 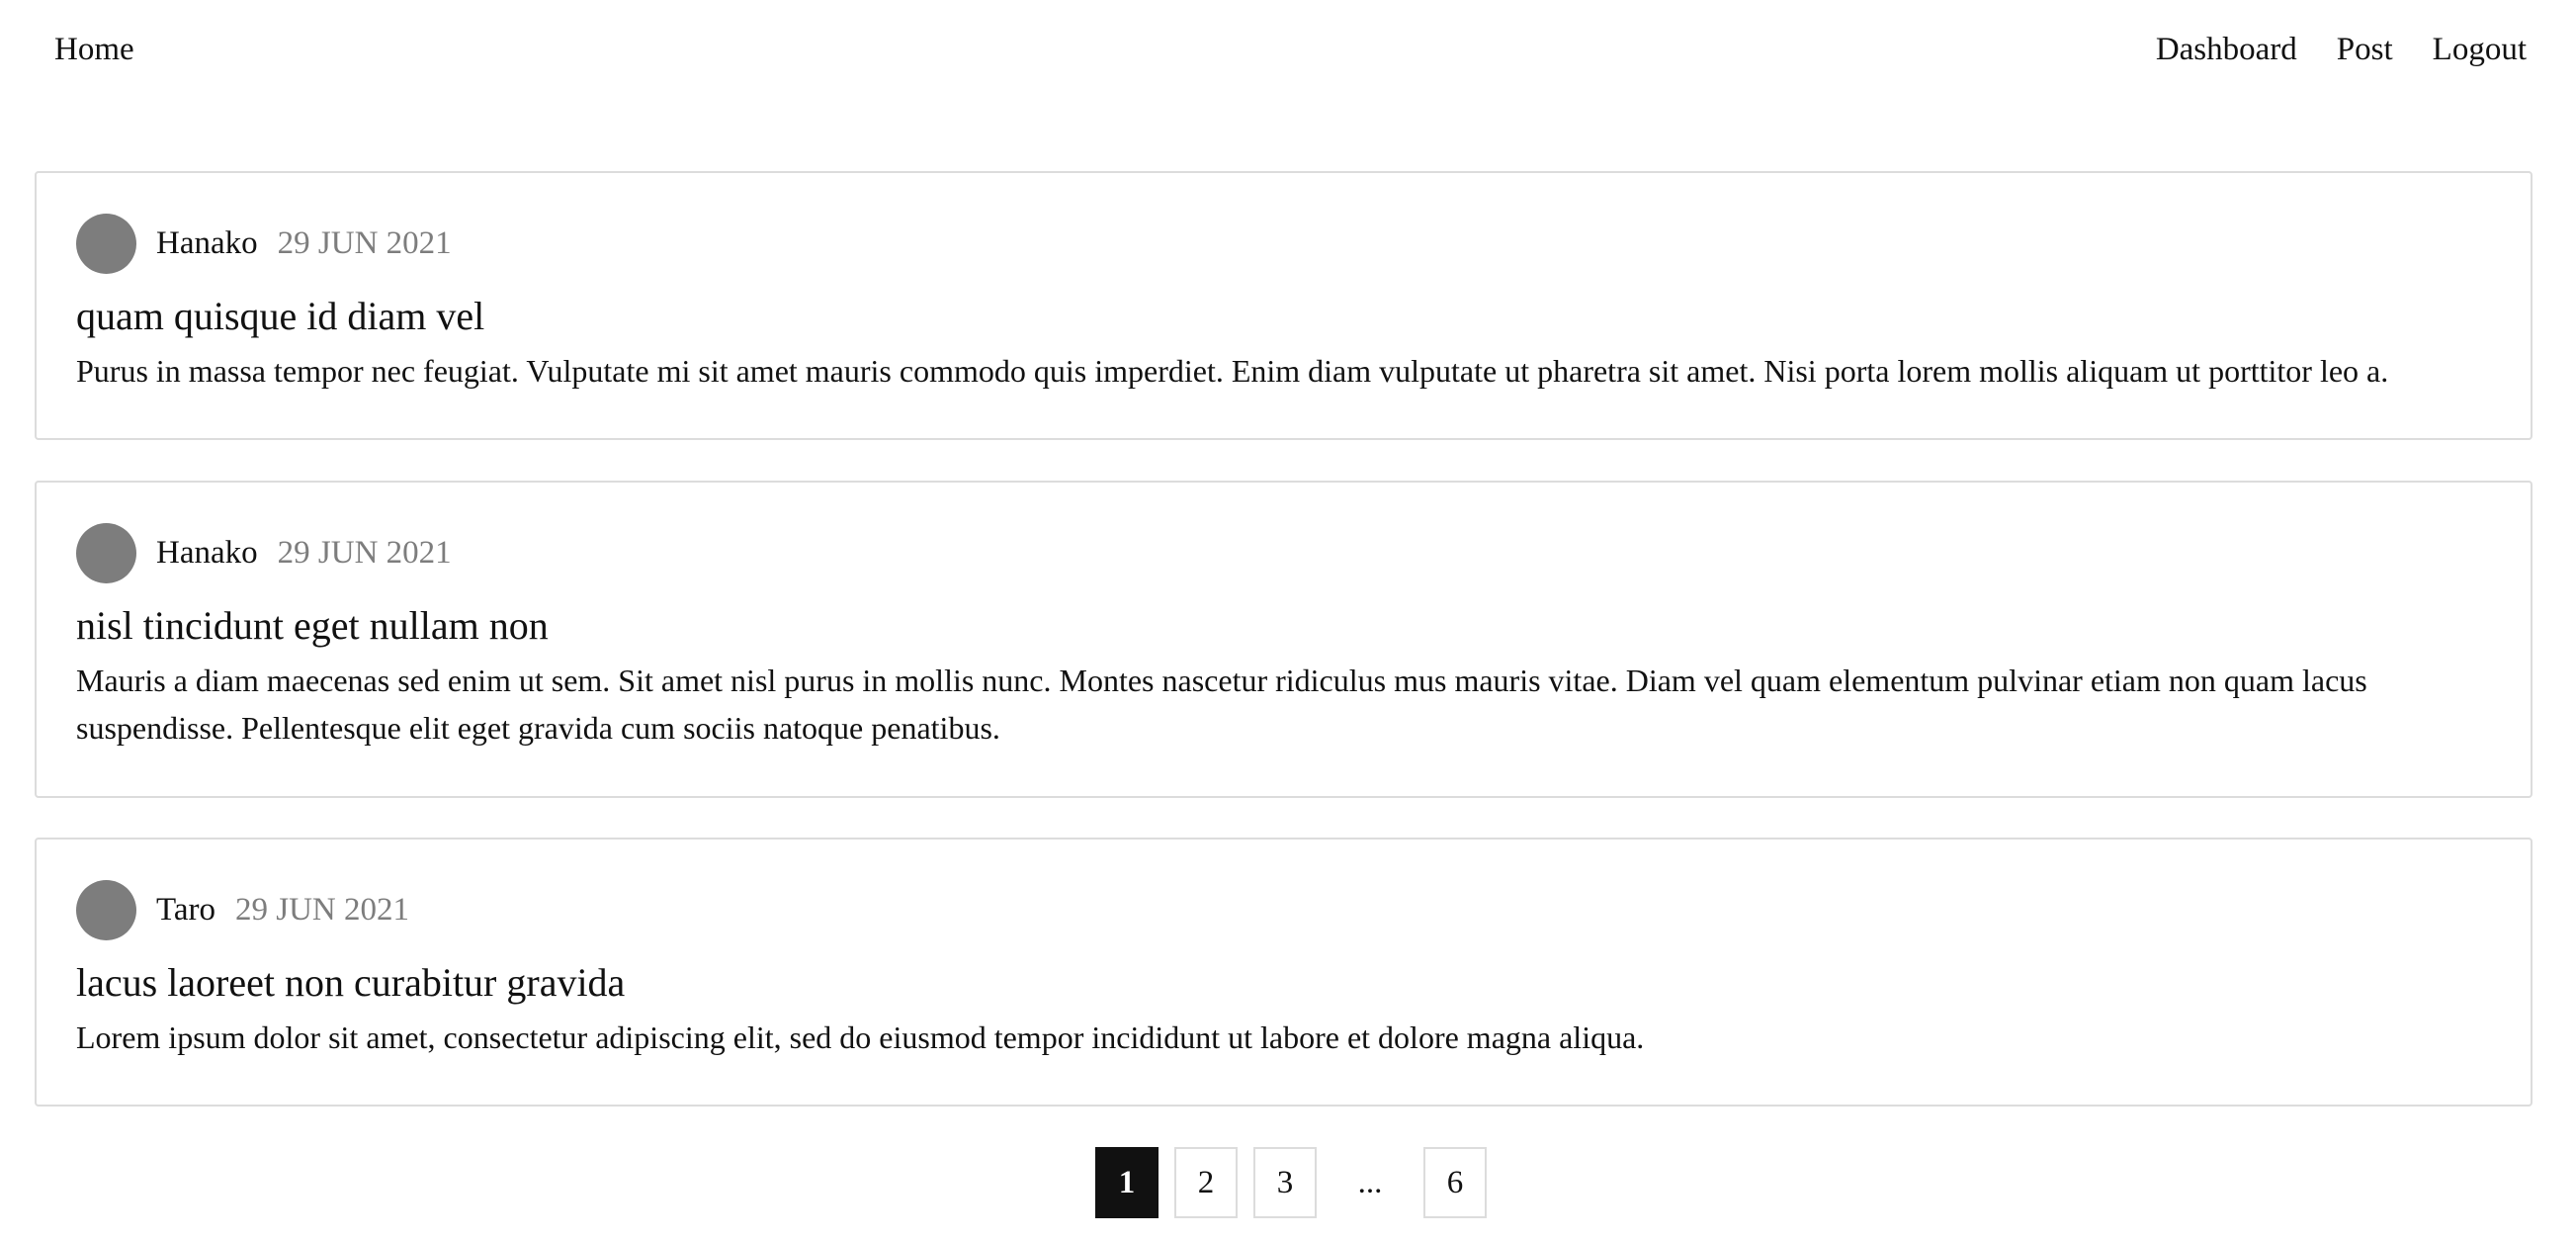 I want to click on post-title: lacus laoreet non curabitur gravida, so click(x=350, y=983).